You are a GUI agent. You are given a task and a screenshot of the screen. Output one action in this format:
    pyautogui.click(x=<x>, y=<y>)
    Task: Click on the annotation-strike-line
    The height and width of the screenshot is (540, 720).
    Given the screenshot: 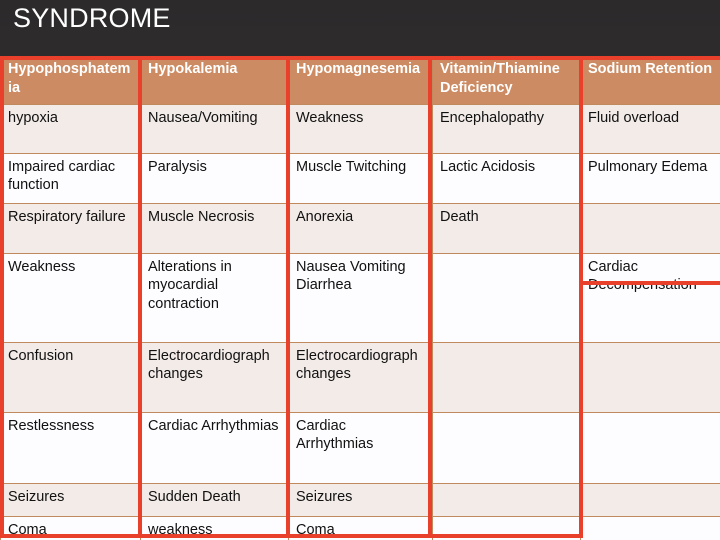 What is the action you would take?
    pyautogui.click(x=649, y=283)
    